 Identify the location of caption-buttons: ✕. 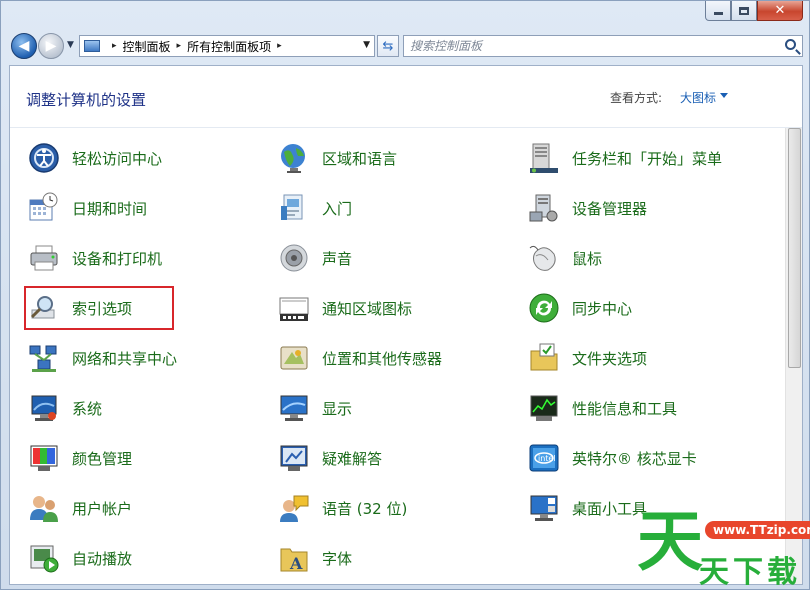
(754, 11).